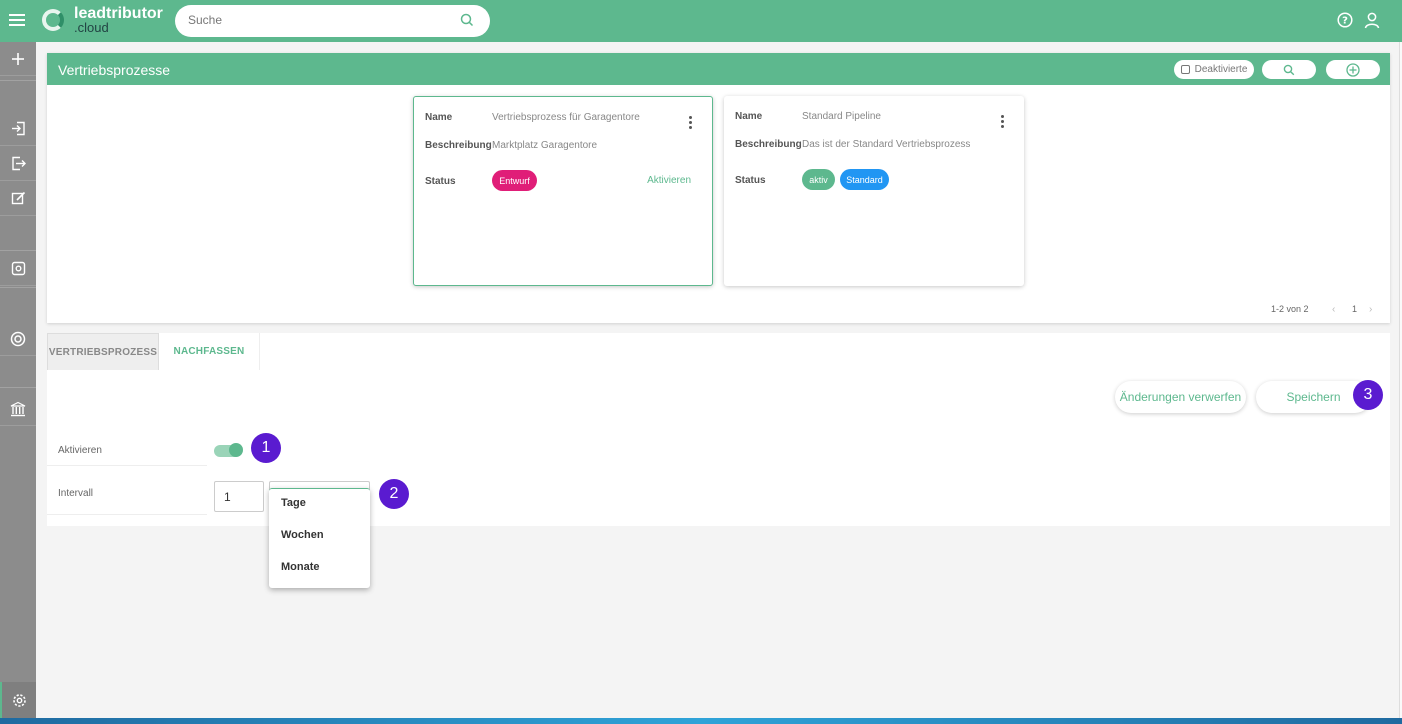 This screenshot has height=724, width=1402. Describe the element at coordinates (118, 13) in the screenshot. I see `brand-name: leadtributor` at that location.